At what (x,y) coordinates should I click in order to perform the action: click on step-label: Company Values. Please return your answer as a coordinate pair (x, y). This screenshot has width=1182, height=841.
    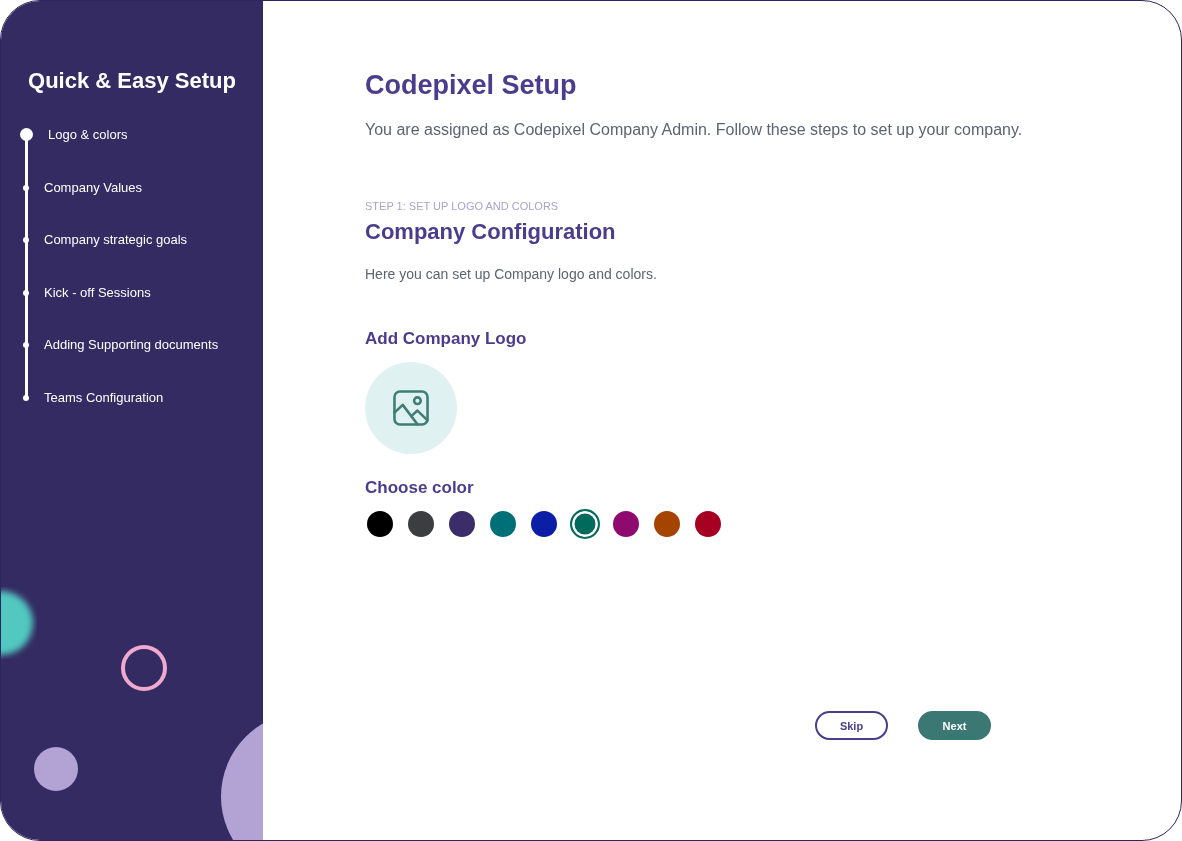
    Looking at the image, I should click on (93, 187).